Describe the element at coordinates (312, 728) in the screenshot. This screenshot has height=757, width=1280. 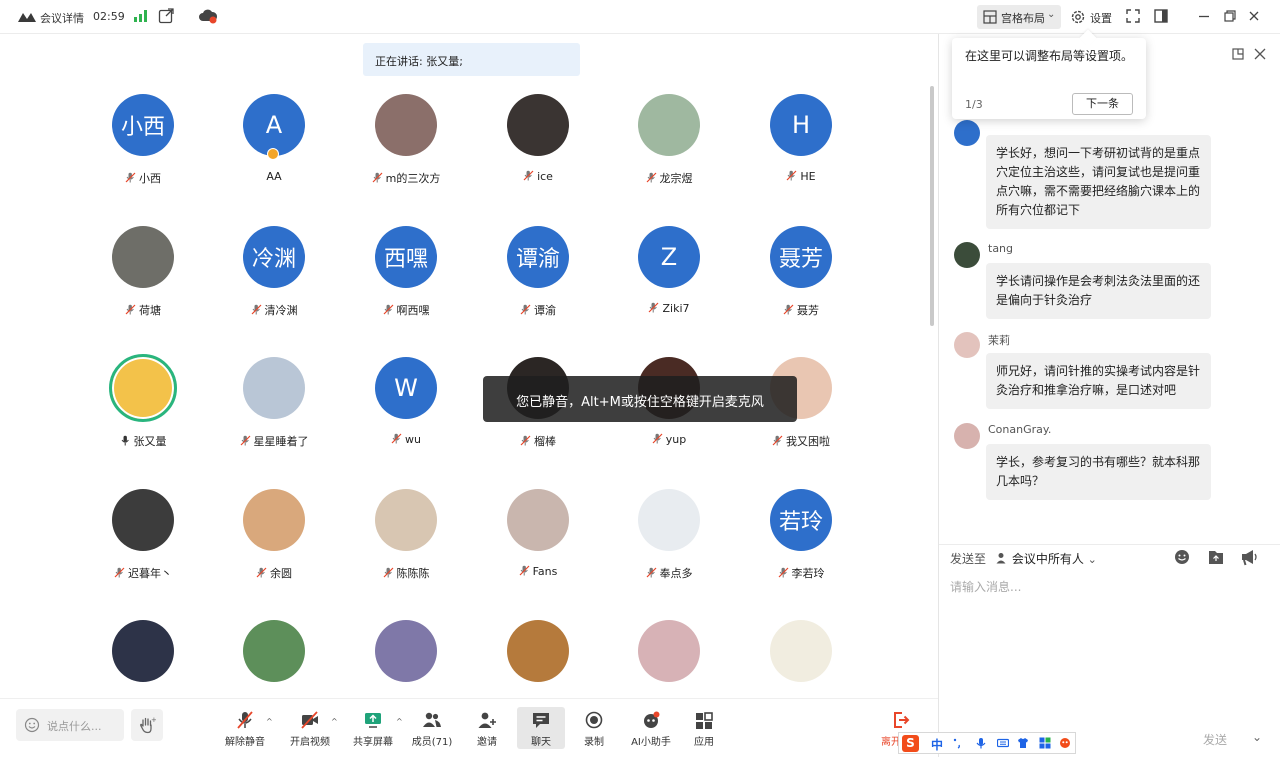
I see `video-off-button: 开启视频 ^` at that location.